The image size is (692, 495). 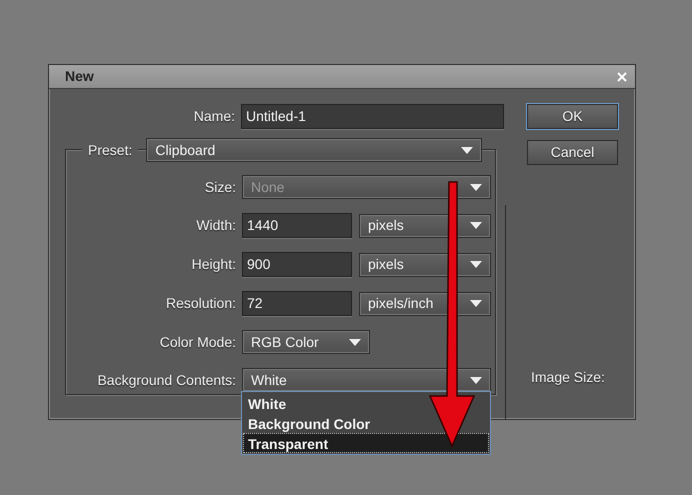 What do you see at coordinates (213, 116) in the screenshot?
I see `name-label: Name:` at bounding box center [213, 116].